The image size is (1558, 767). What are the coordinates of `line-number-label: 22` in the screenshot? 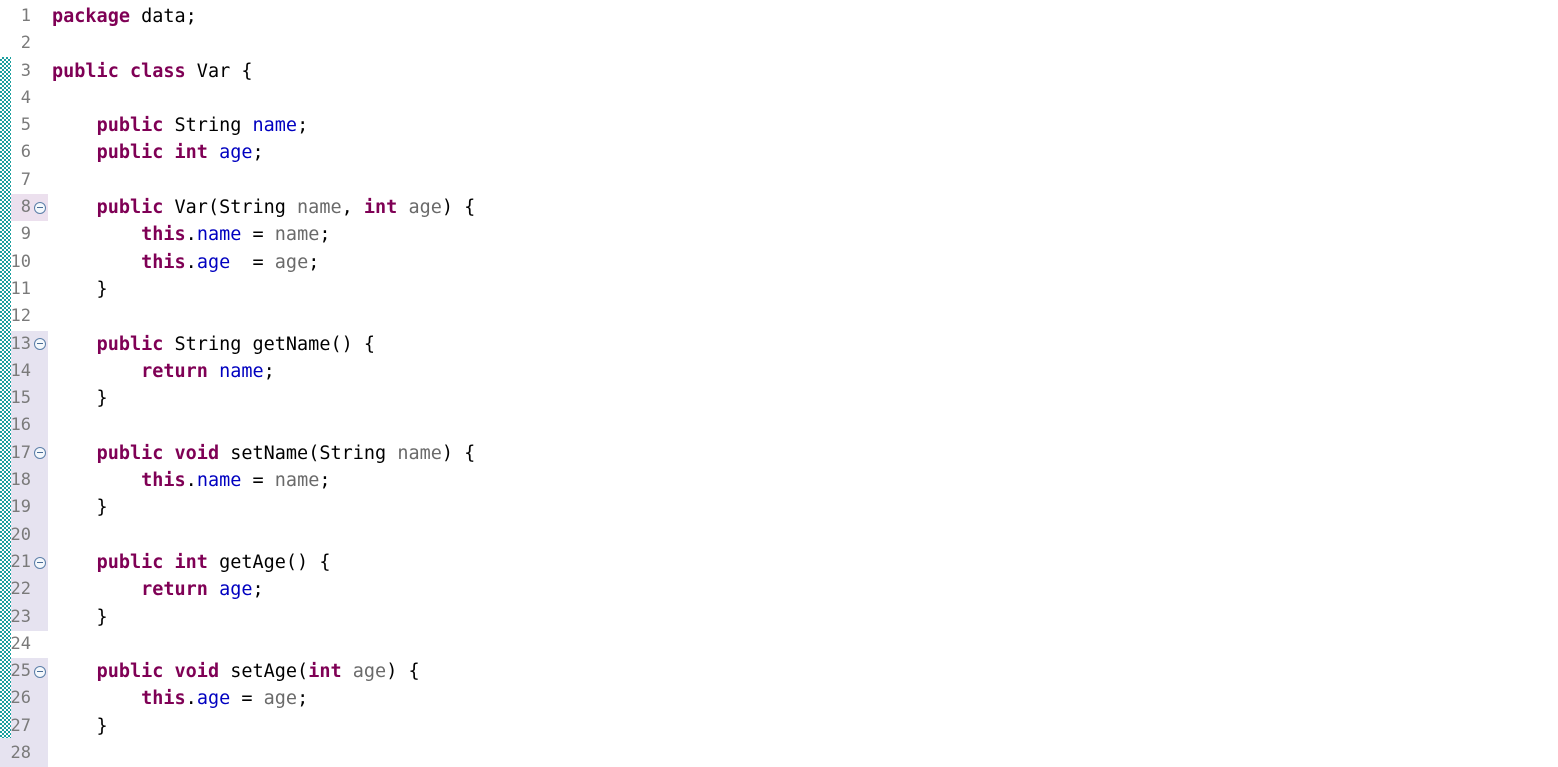 It's located at (20, 589).